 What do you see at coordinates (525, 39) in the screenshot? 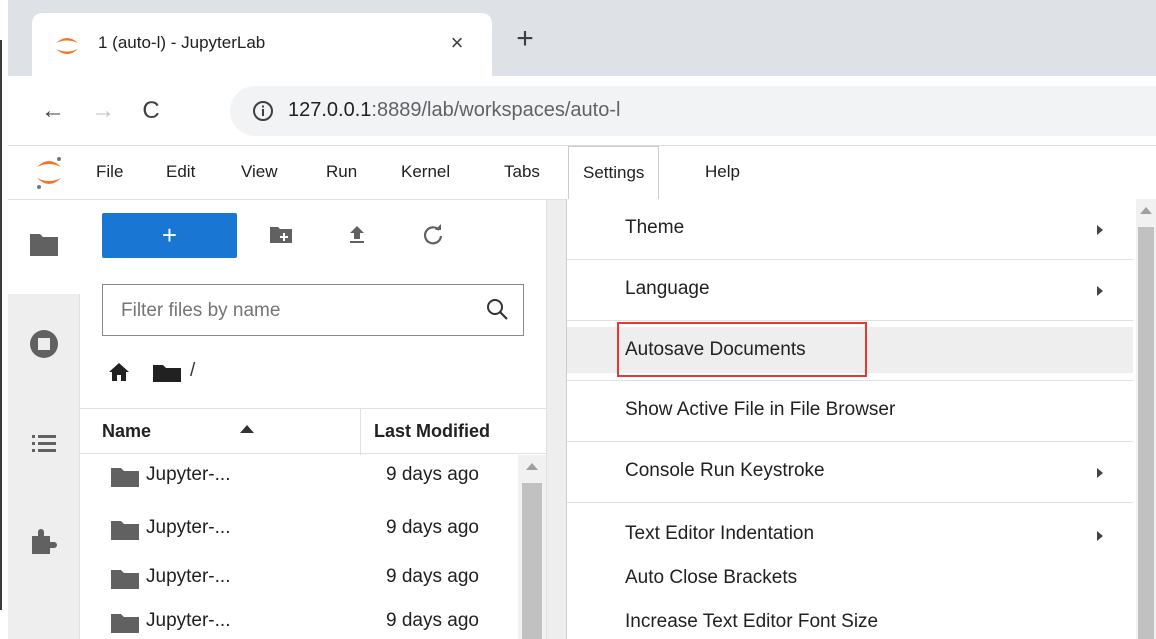
I see `new-tab-button: +` at bounding box center [525, 39].